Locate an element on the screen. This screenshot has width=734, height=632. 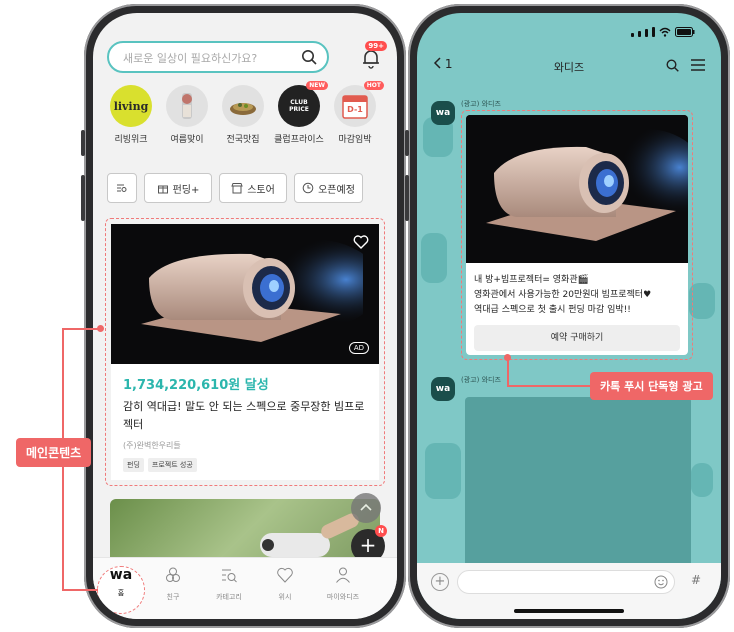
store-button: 스토어 is located at coordinates (253, 188).